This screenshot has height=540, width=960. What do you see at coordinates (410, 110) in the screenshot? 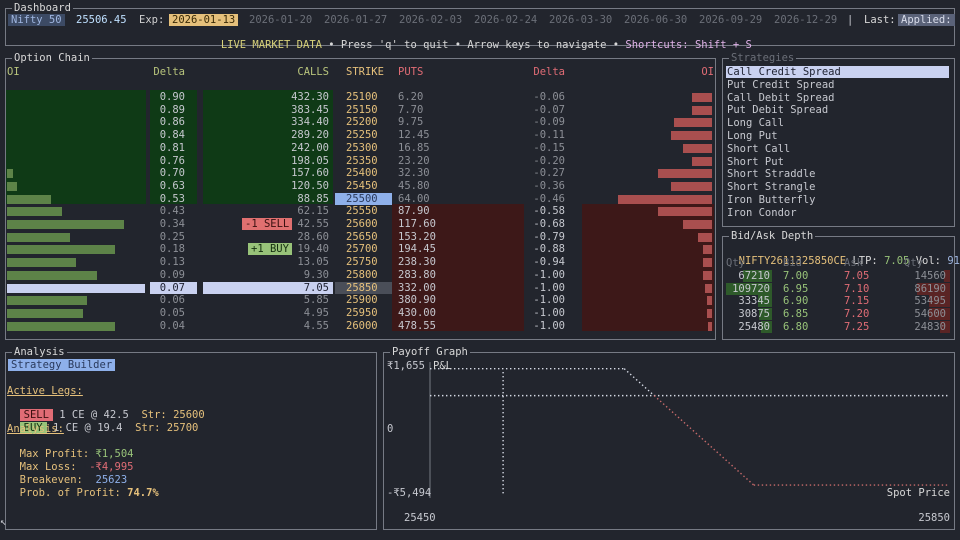
I see `put-price: 7.70` at bounding box center [410, 110].